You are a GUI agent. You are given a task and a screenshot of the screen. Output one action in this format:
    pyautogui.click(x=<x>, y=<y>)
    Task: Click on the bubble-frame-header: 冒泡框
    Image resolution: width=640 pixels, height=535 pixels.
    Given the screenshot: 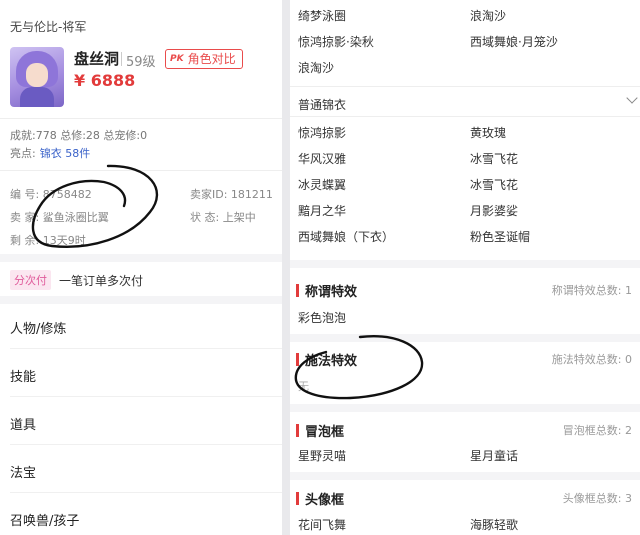 What is the action you would take?
    pyautogui.click(x=320, y=430)
    